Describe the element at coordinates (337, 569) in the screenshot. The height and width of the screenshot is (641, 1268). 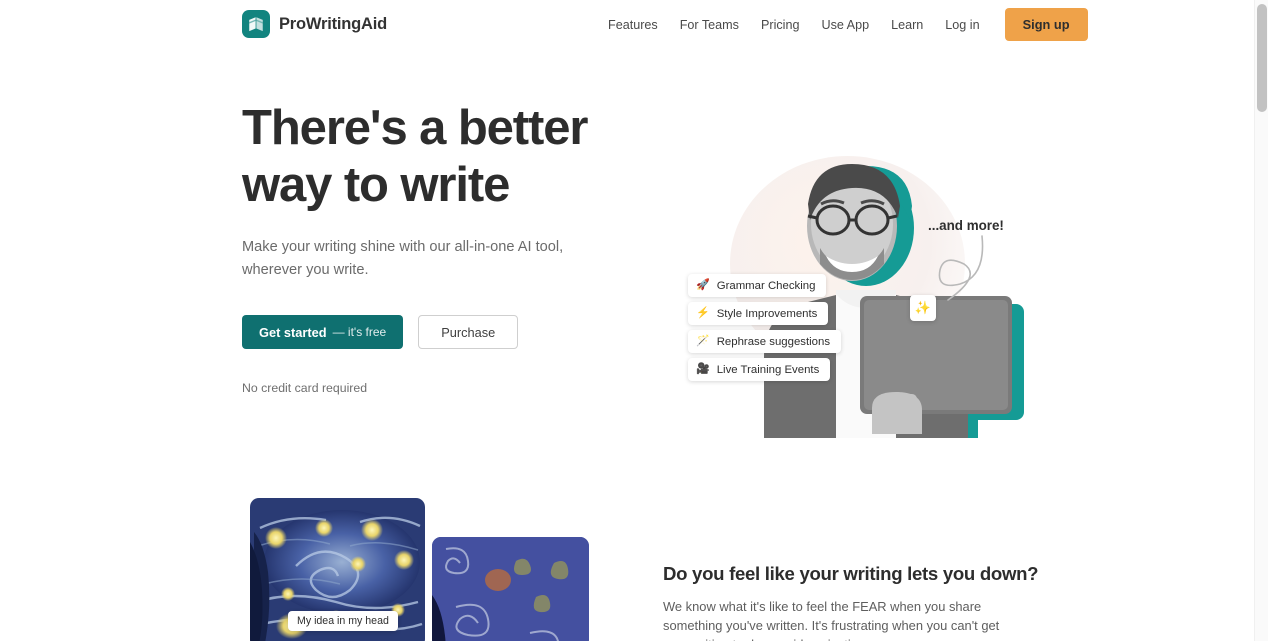
I see `starry-night-painting-card: My idea in my head` at that location.